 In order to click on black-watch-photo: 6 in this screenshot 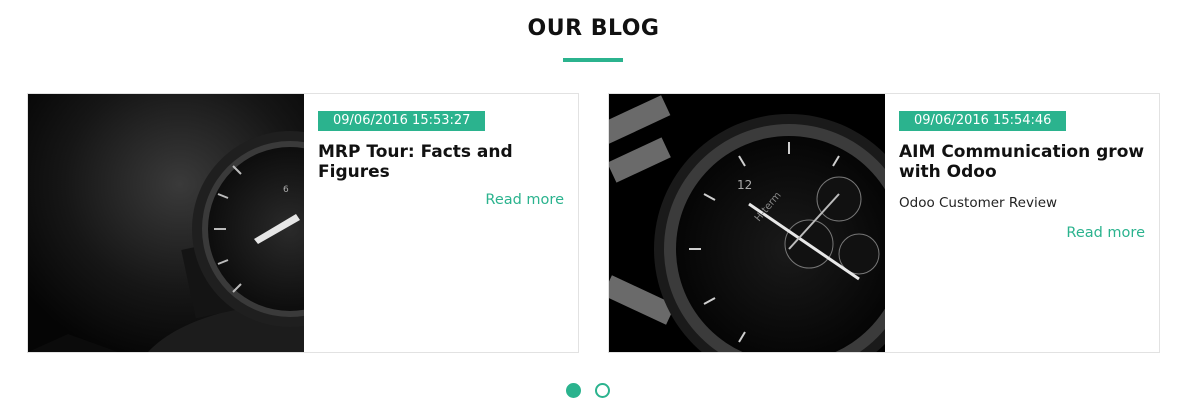, I will do `click(166, 223)`.